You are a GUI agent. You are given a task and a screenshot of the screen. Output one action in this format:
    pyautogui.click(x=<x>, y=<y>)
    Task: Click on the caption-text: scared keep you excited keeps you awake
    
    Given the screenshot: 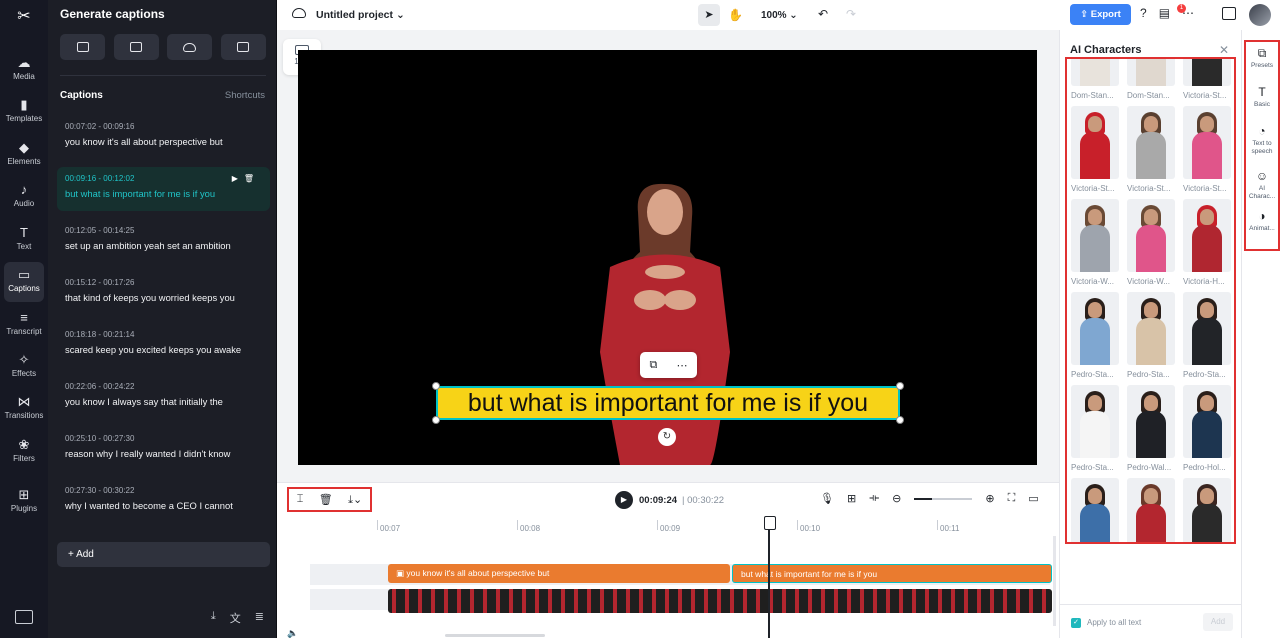 What is the action you would take?
    pyautogui.click(x=167, y=349)
    